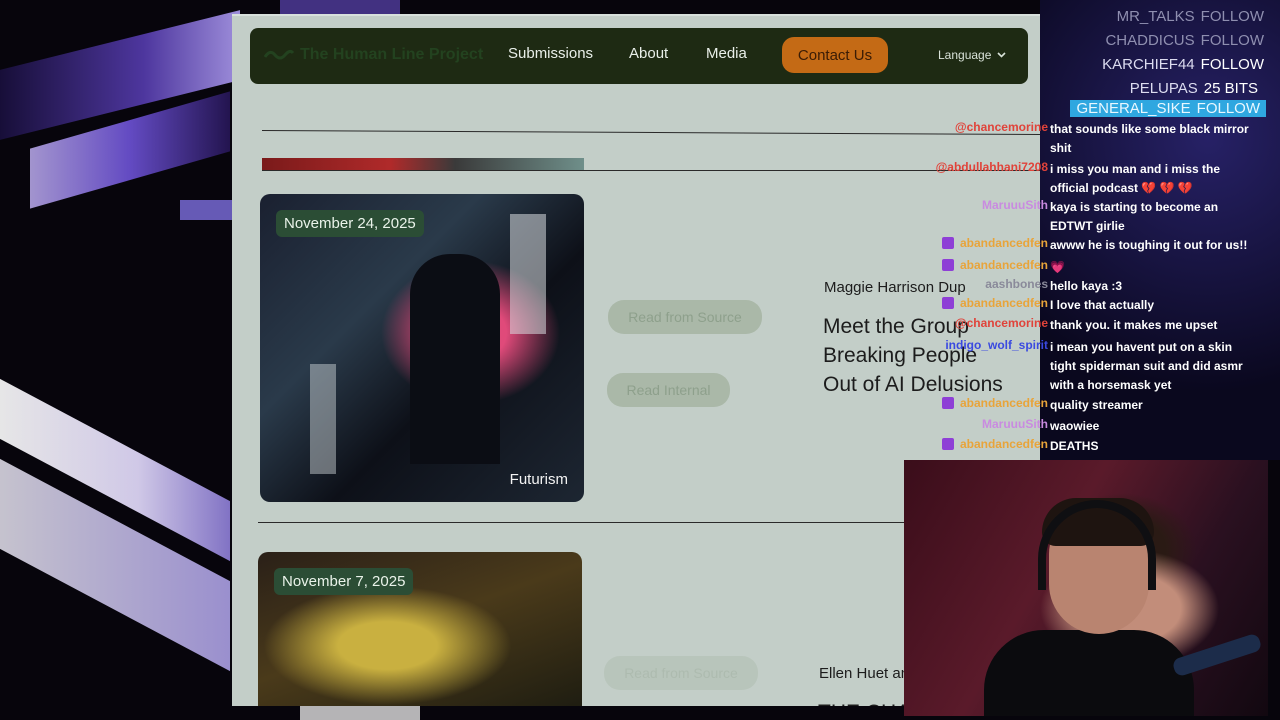 The height and width of the screenshot is (720, 1280). Describe the element at coordinates (455, 359) in the screenshot. I see `silhouette` at that location.